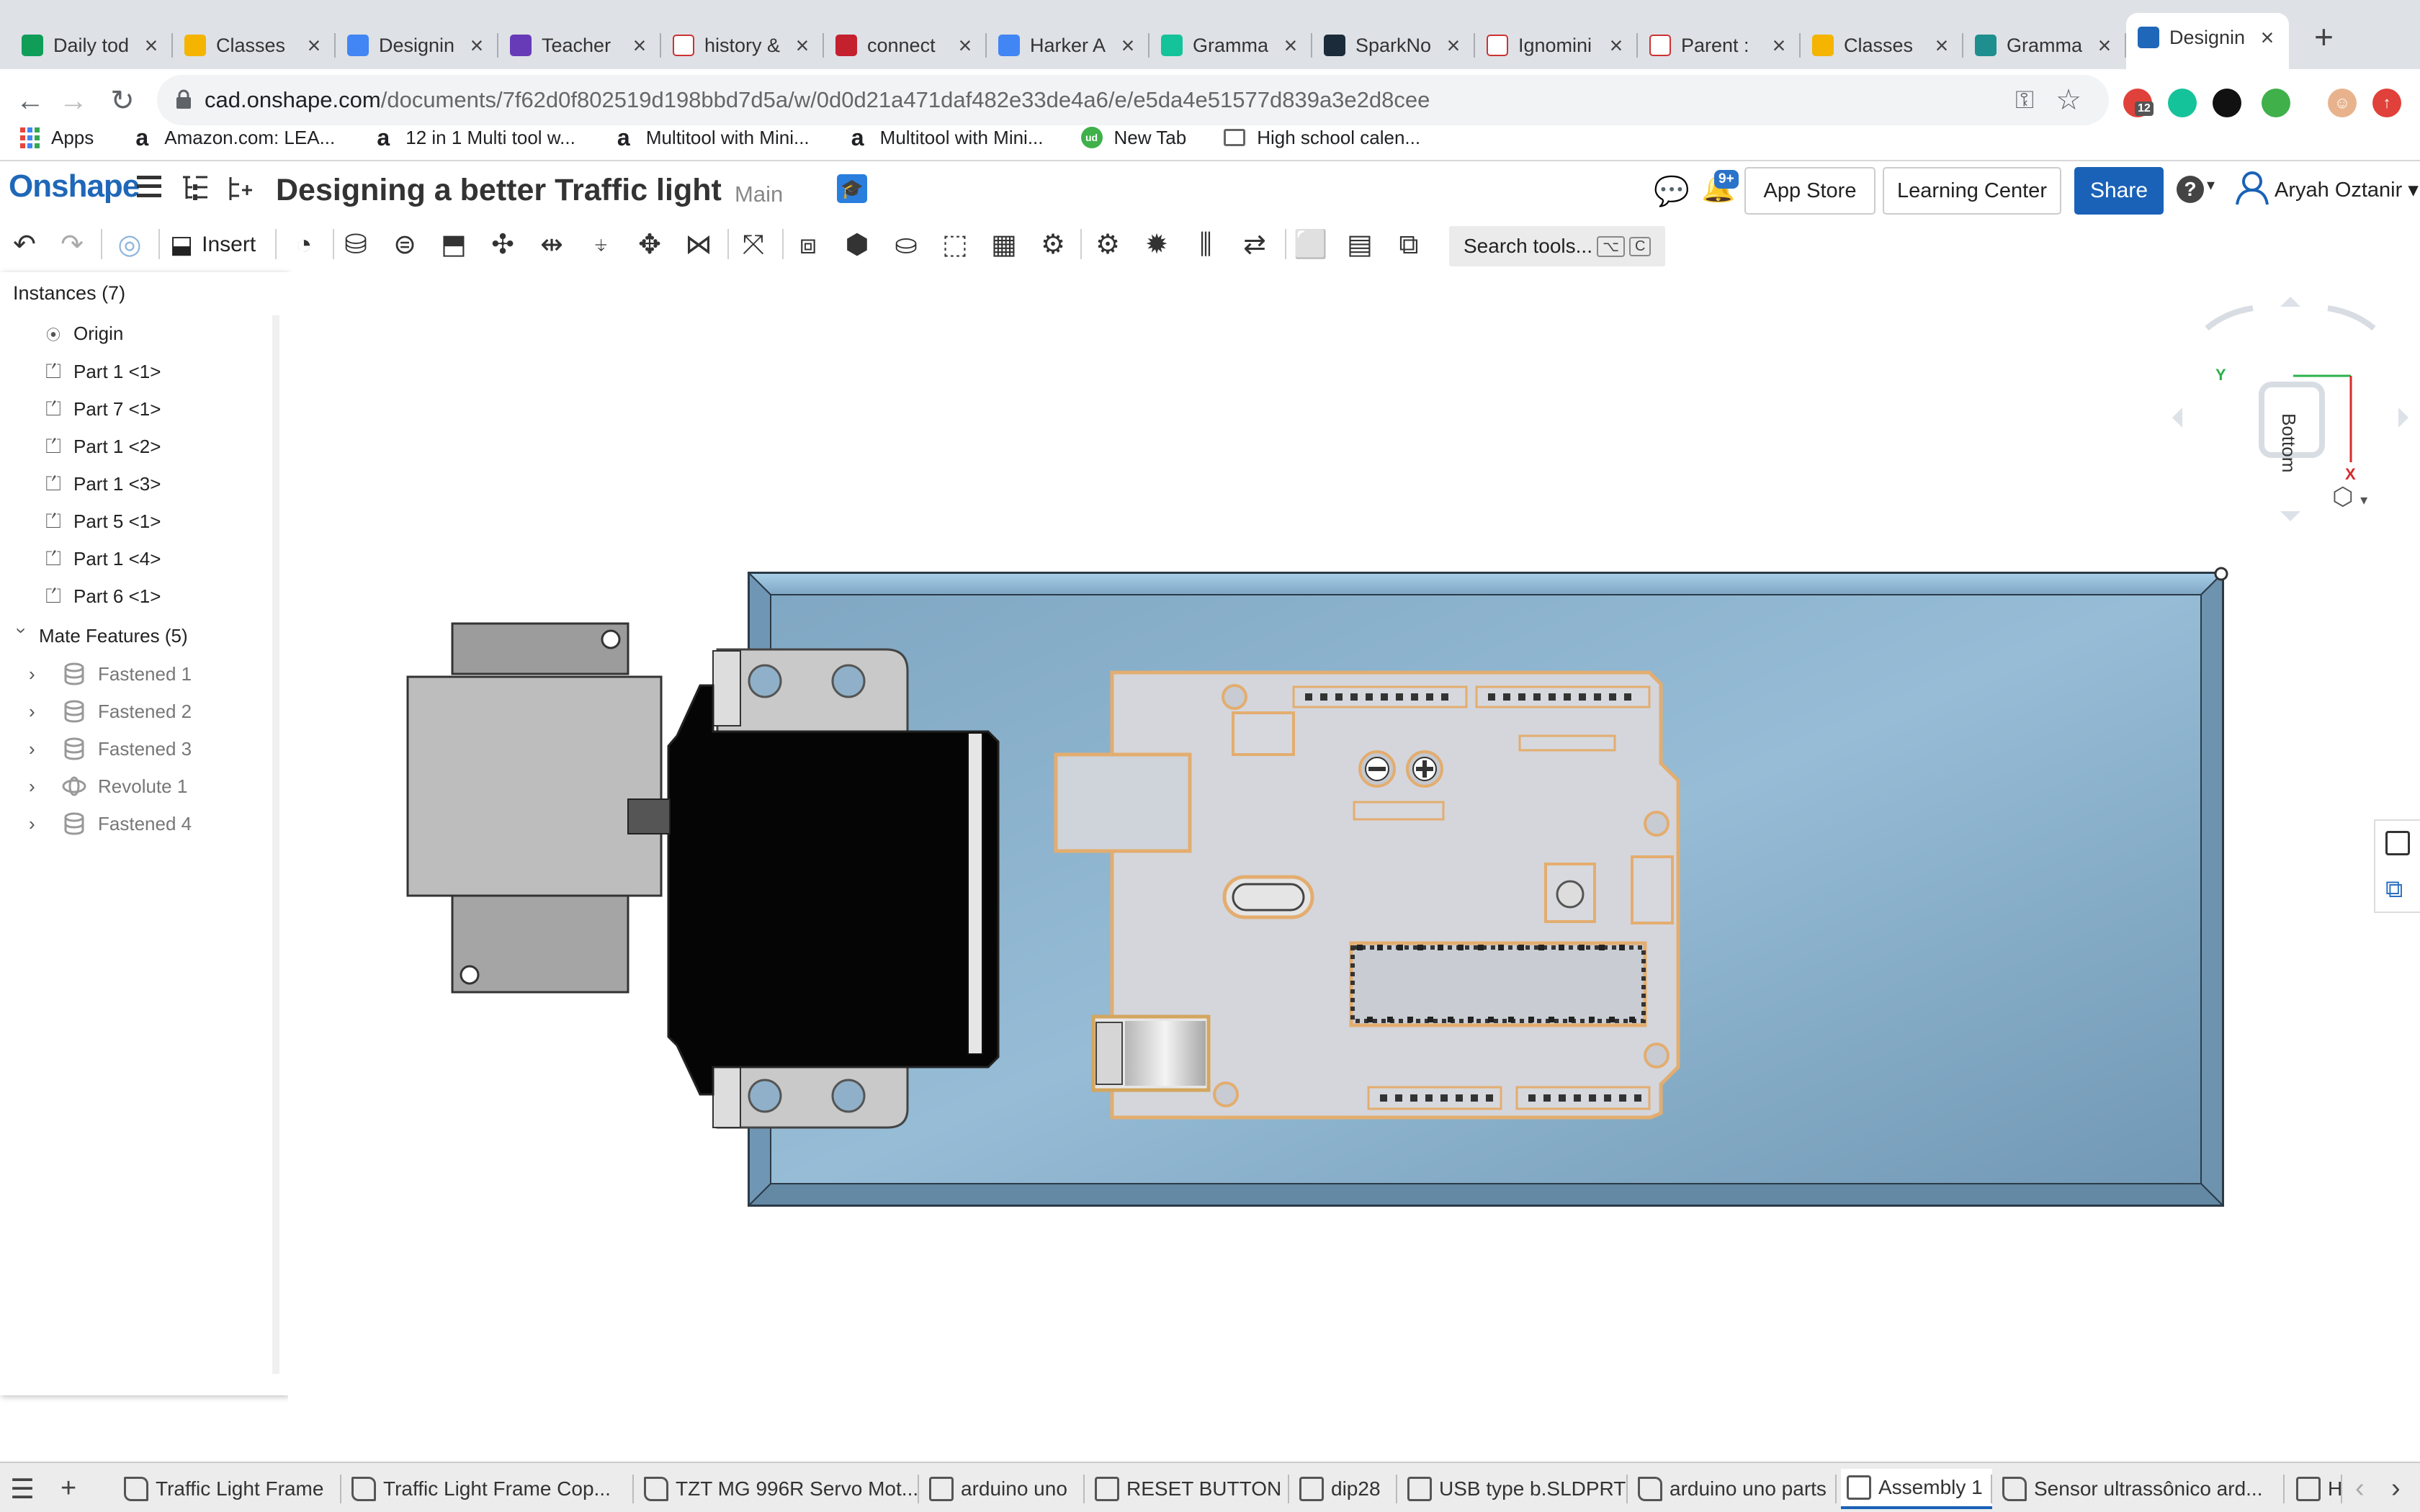  What do you see at coordinates (579, 45) in the screenshot?
I see `browser-tab: Teacher ×` at bounding box center [579, 45].